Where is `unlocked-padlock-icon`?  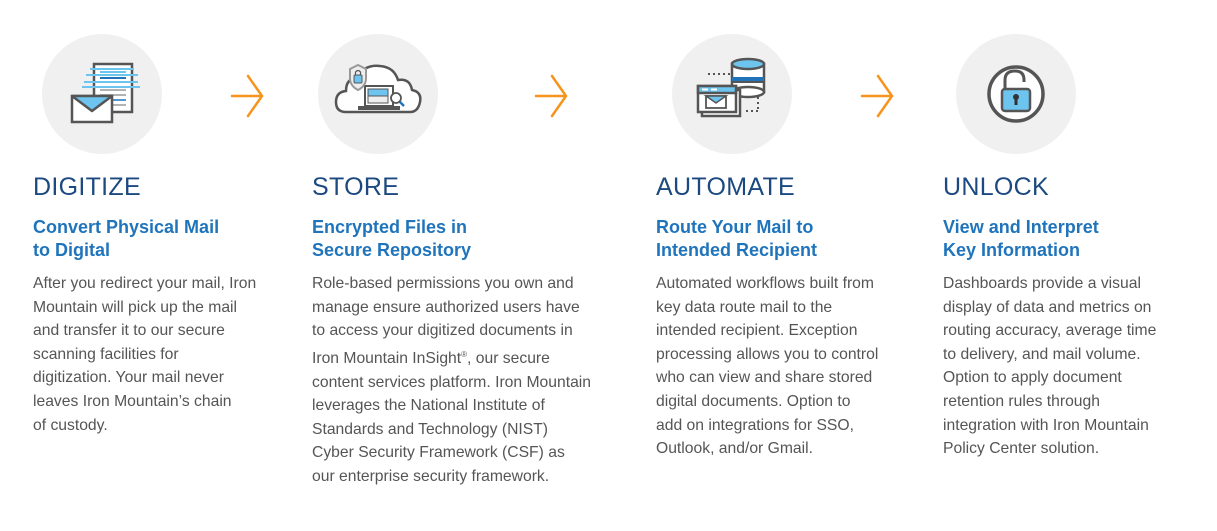 unlocked-padlock-icon is located at coordinates (1016, 94).